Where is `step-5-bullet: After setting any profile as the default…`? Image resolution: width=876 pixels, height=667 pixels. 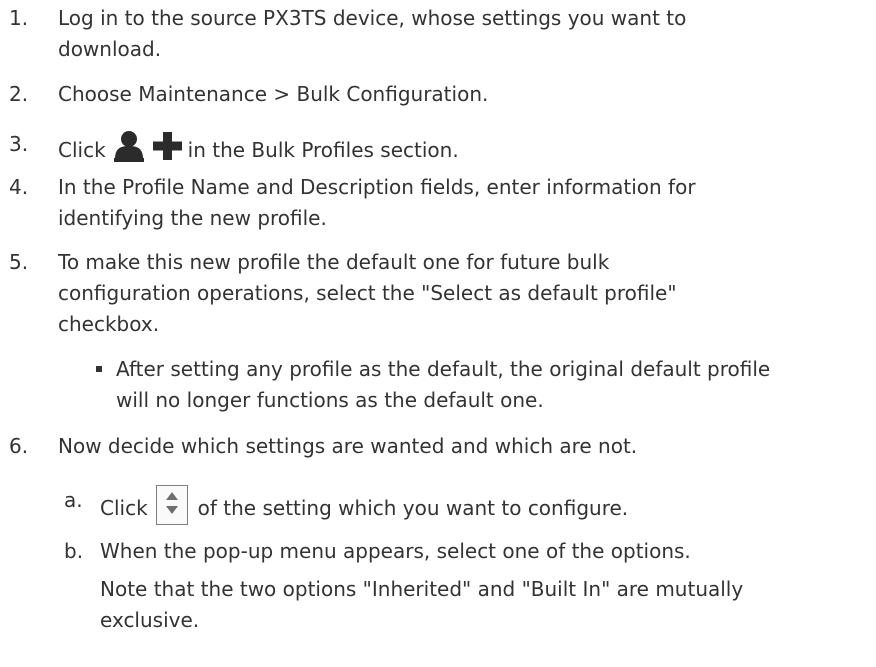
step-5-bullet: After setting any profile as the default… is located at coordinates (438, 385).